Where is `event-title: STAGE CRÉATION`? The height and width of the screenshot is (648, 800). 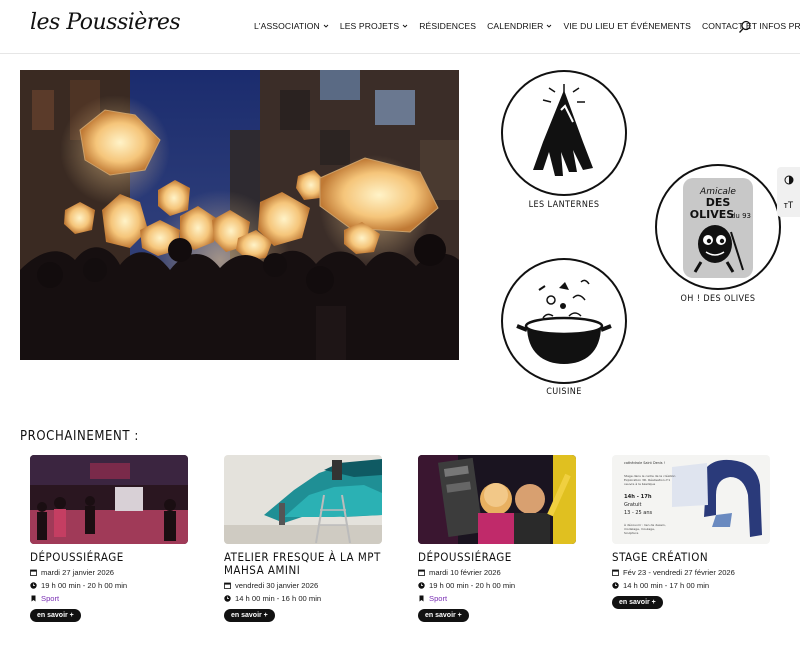 event-title: STAGE CRÉATION is located at coordinates (691, 557).